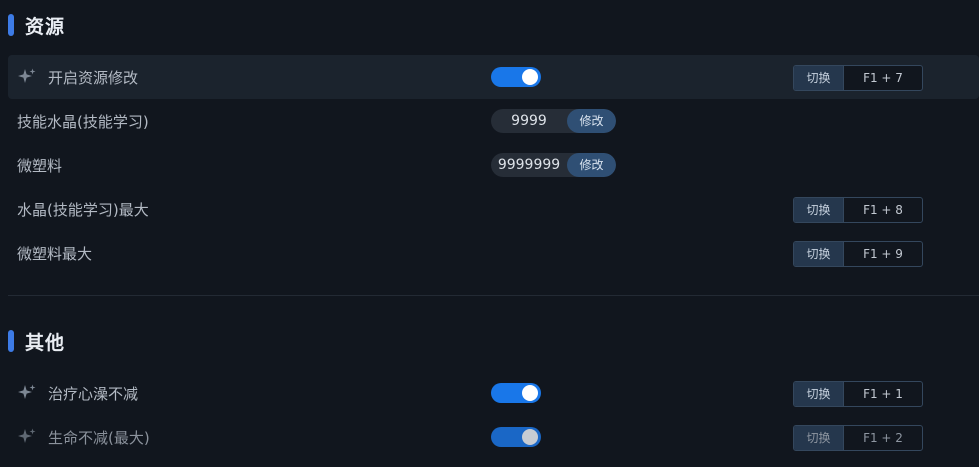 This screenshot has height=467, width=979. I want to click on hotkey-label: F1 + 8, so click(883, 210).